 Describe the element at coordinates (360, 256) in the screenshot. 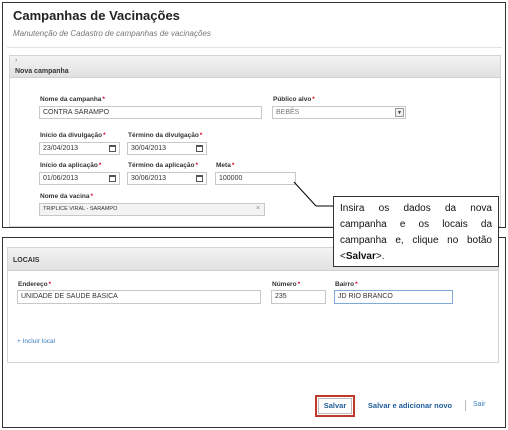

I see `callout-bold-text: Salvar` at that location.